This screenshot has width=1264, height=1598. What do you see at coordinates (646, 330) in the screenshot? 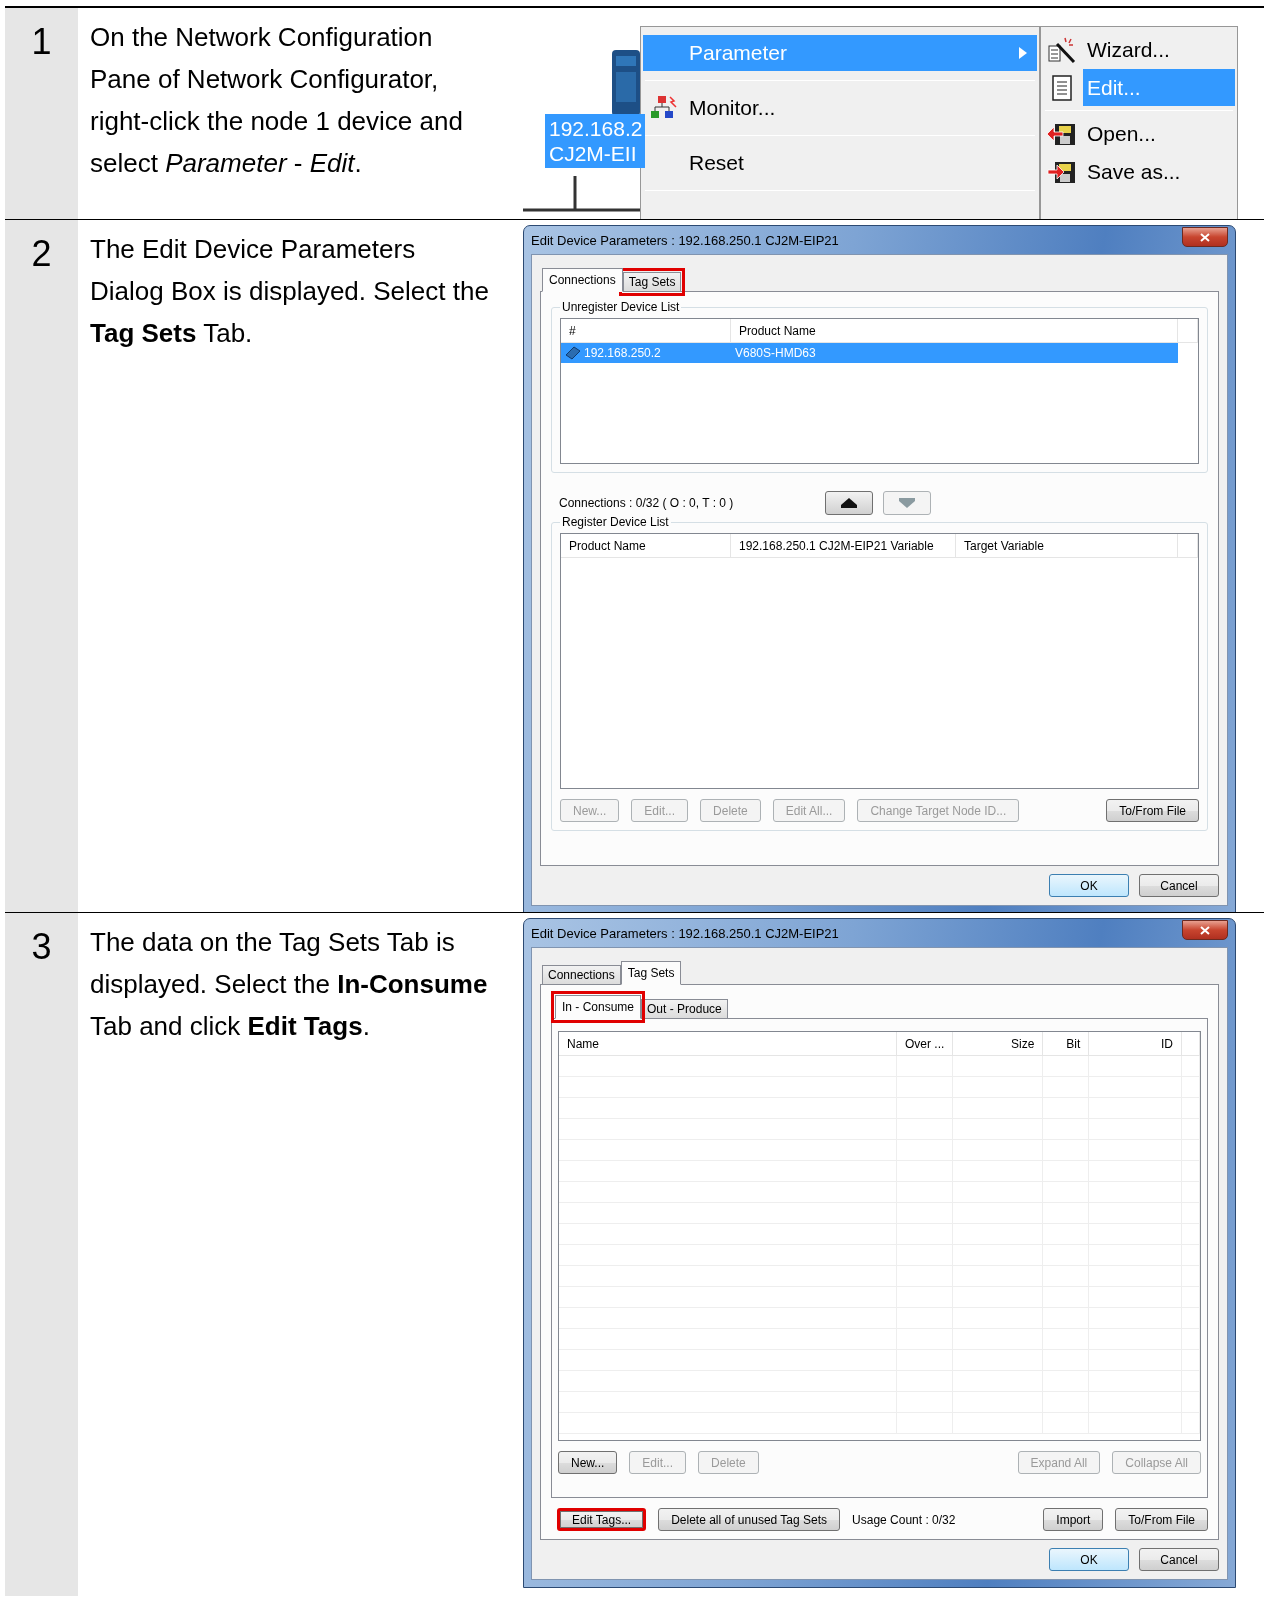
I see `column-header: #` at bounding box center [646, 330].